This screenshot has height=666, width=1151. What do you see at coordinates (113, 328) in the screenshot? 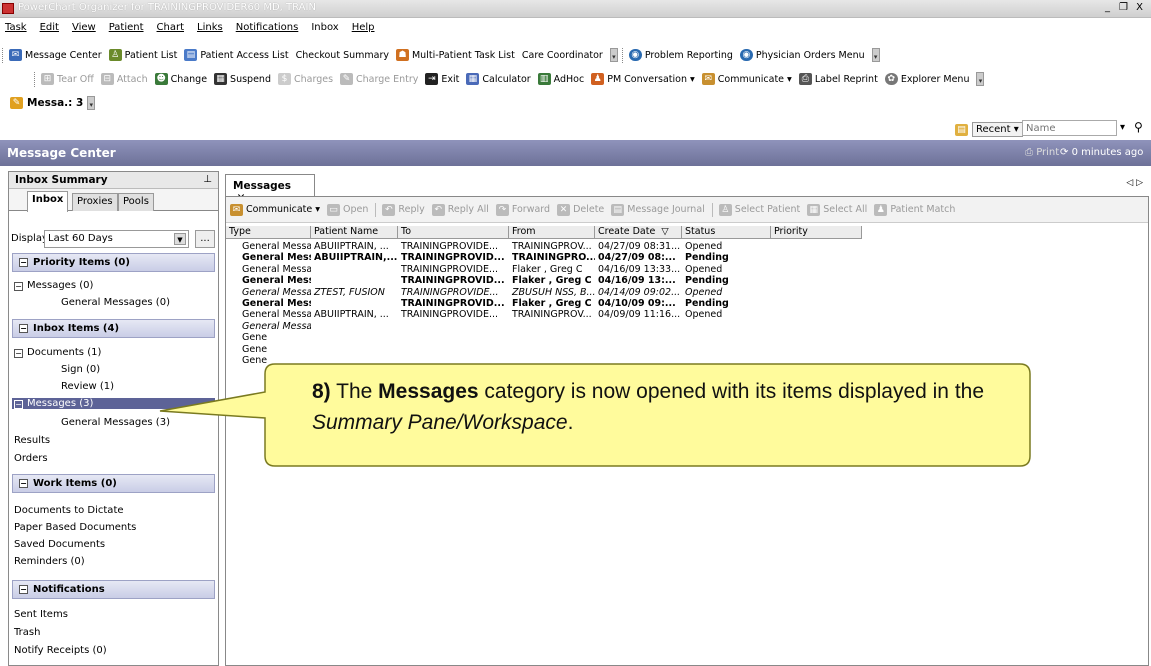
I see `inbox-items-header: − Inbox Items (4)` at bounding box center [113, 328].